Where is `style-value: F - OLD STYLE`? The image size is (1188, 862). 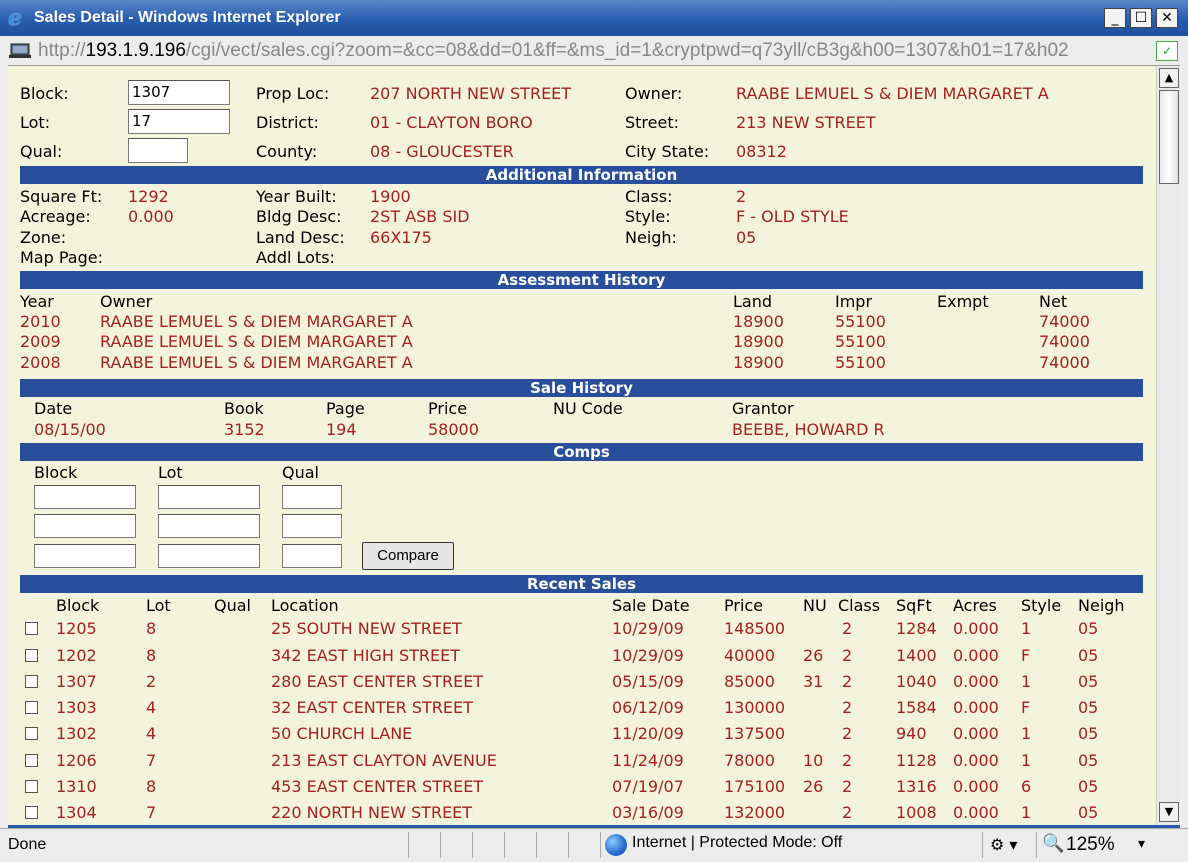
style-value: F - OLD STYLE is located at coordinates (792, 216).